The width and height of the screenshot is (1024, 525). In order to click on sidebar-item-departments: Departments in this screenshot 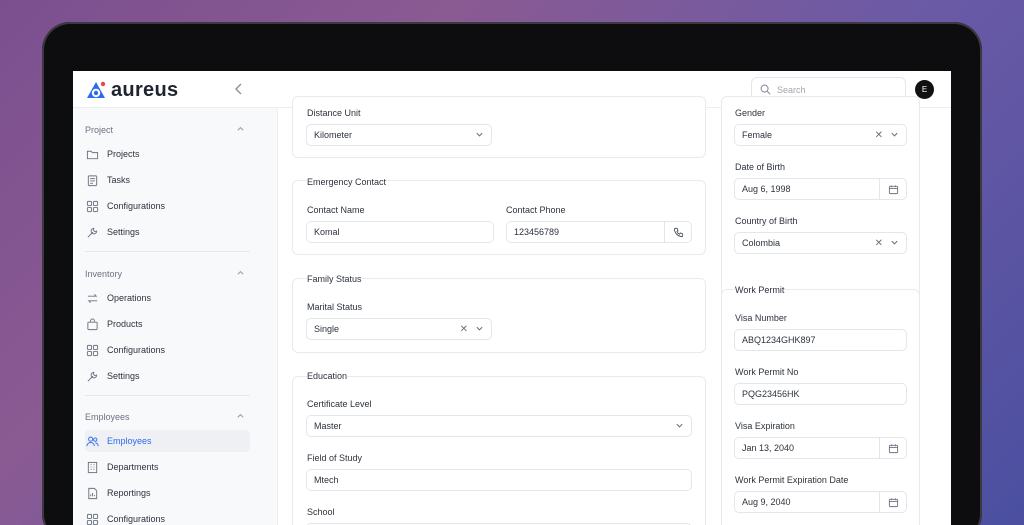, I will do `click(167, 467)`.